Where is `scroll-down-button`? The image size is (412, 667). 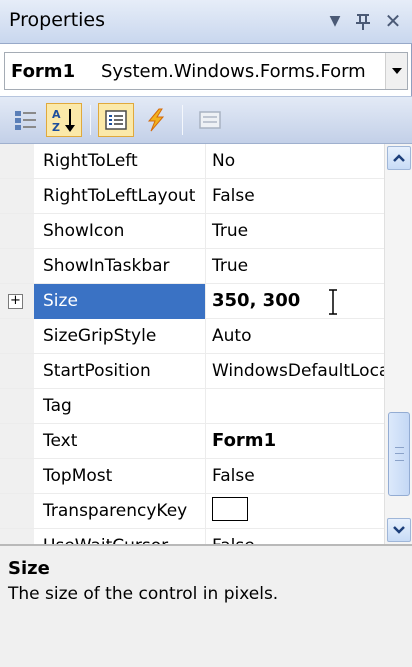 scroll-down-button is located at coordinates (399, 530).